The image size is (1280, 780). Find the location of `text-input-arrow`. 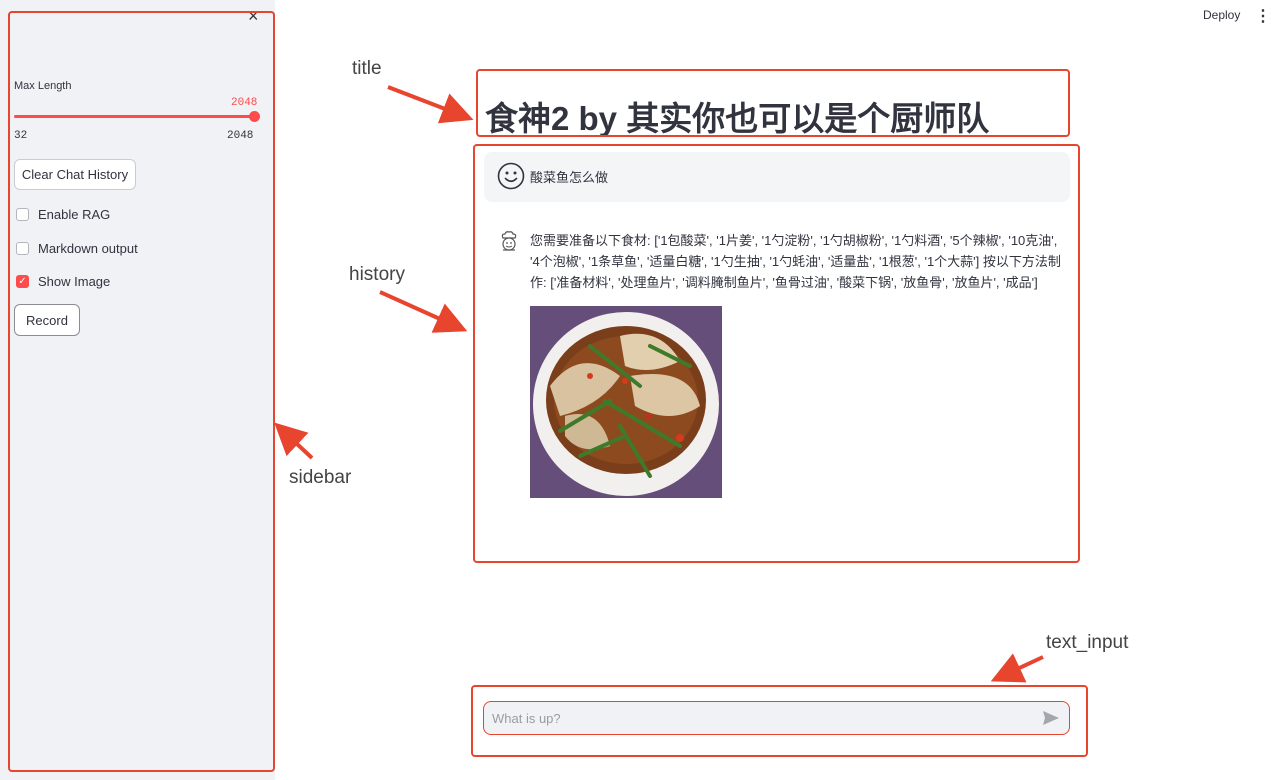

text-input-arrow is located at coordinates (1017, 668).